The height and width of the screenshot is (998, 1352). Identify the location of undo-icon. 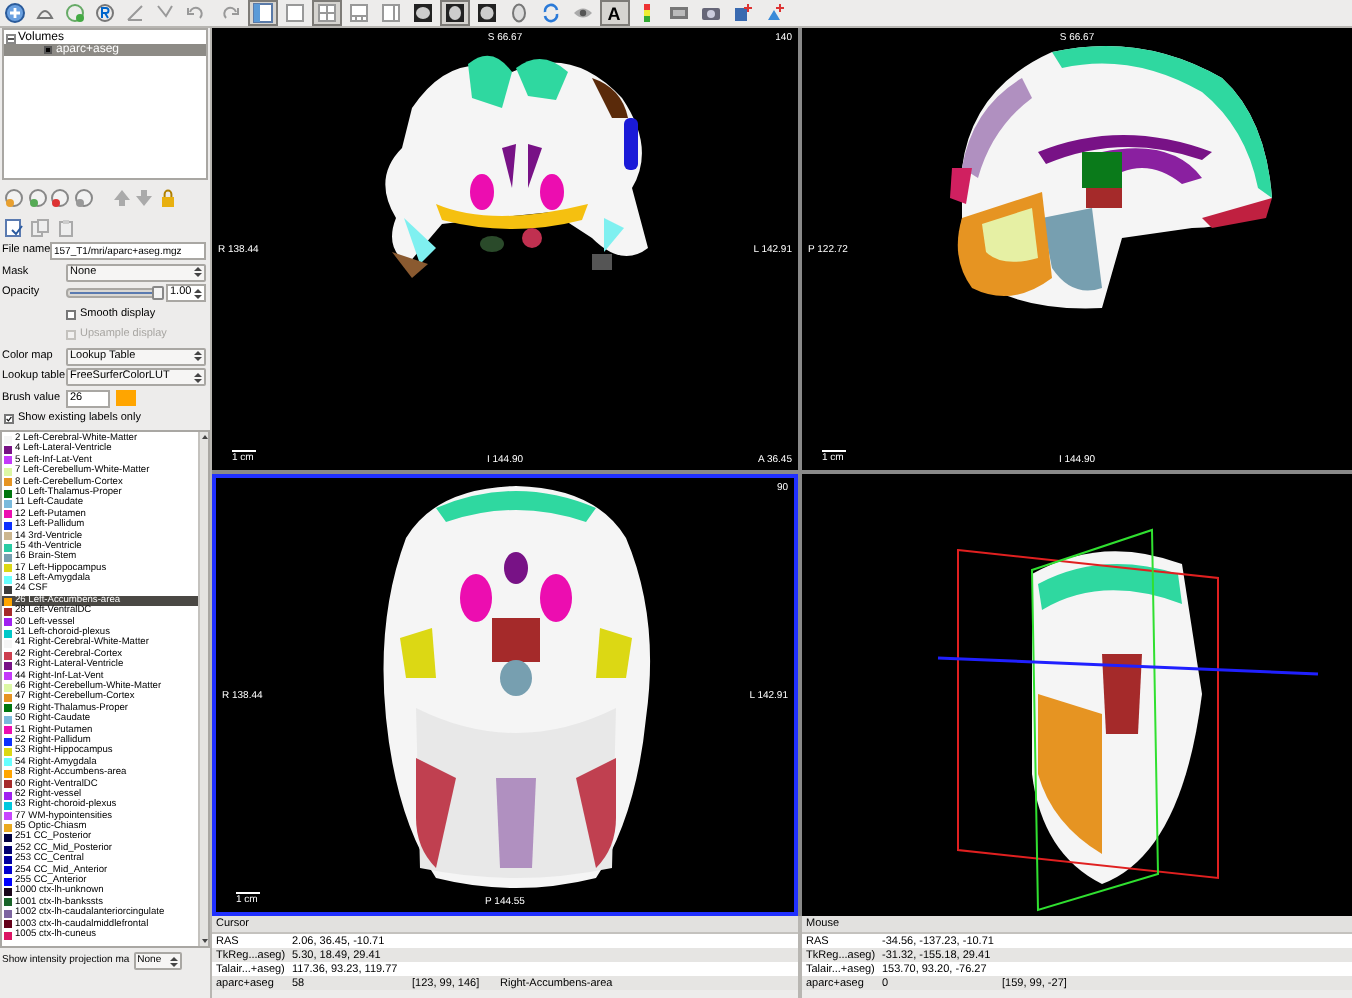
(195, 13).